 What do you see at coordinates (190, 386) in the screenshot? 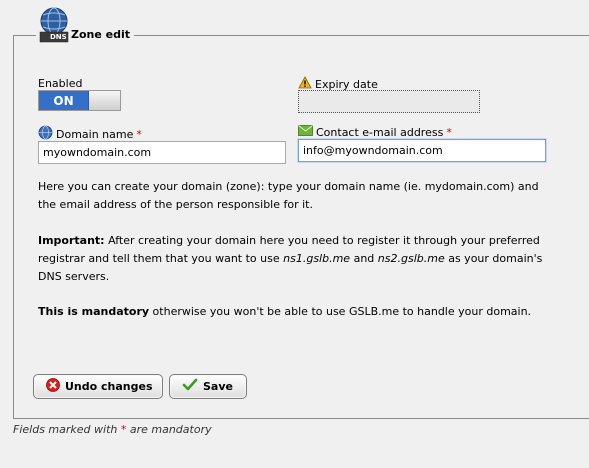
I see `green-check-icon` at bounding box center [190, 386].